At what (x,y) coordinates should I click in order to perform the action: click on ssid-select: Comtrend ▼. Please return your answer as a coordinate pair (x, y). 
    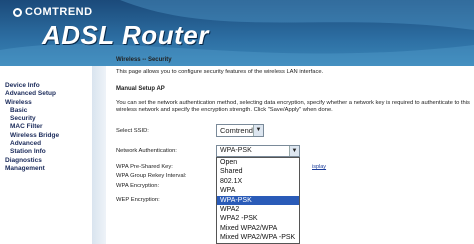
    Looking at the image, I should click on (240, 130).